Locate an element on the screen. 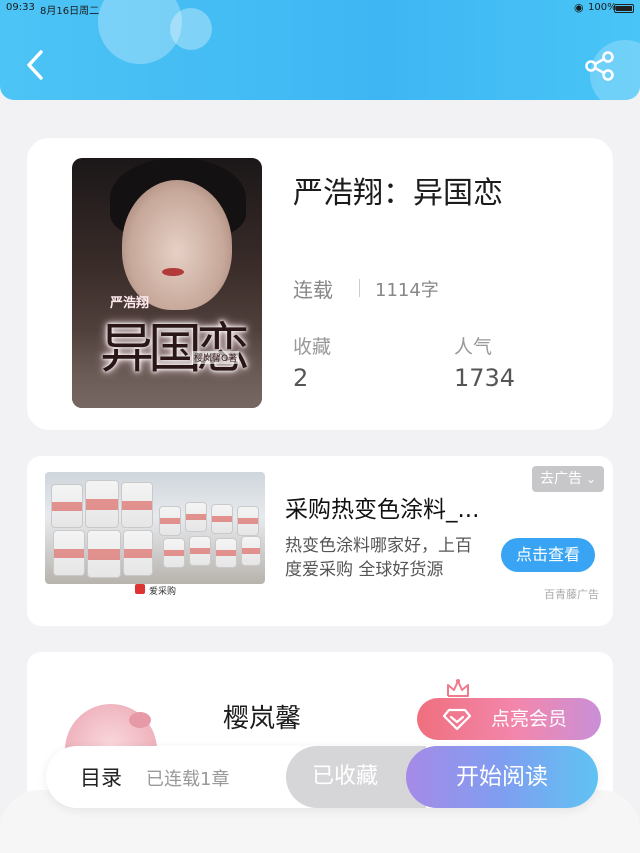  favorites-value: 2 is located at coordinates (301, 378).